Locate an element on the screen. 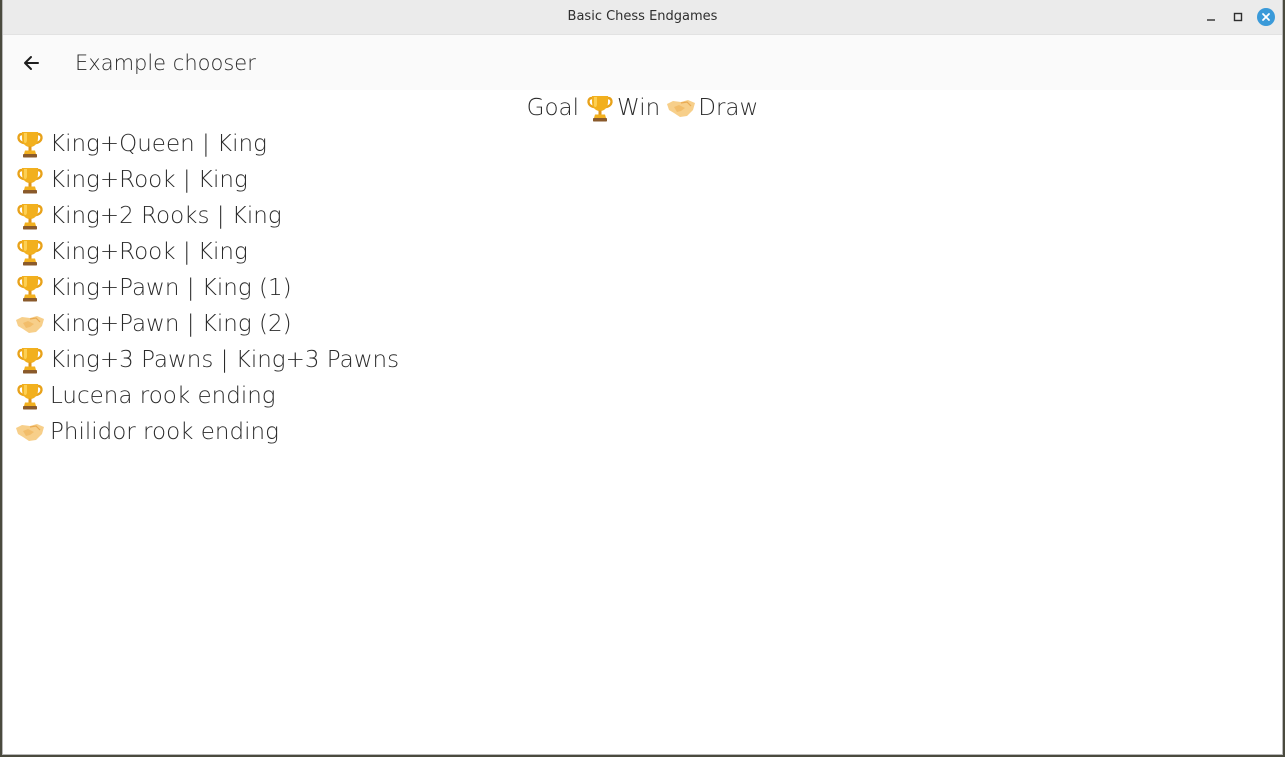 Image resolution: width=1285 pixels, height=757 pixels. list-item-label: King+2 Rooks | King is located at coordinates (166, 216).